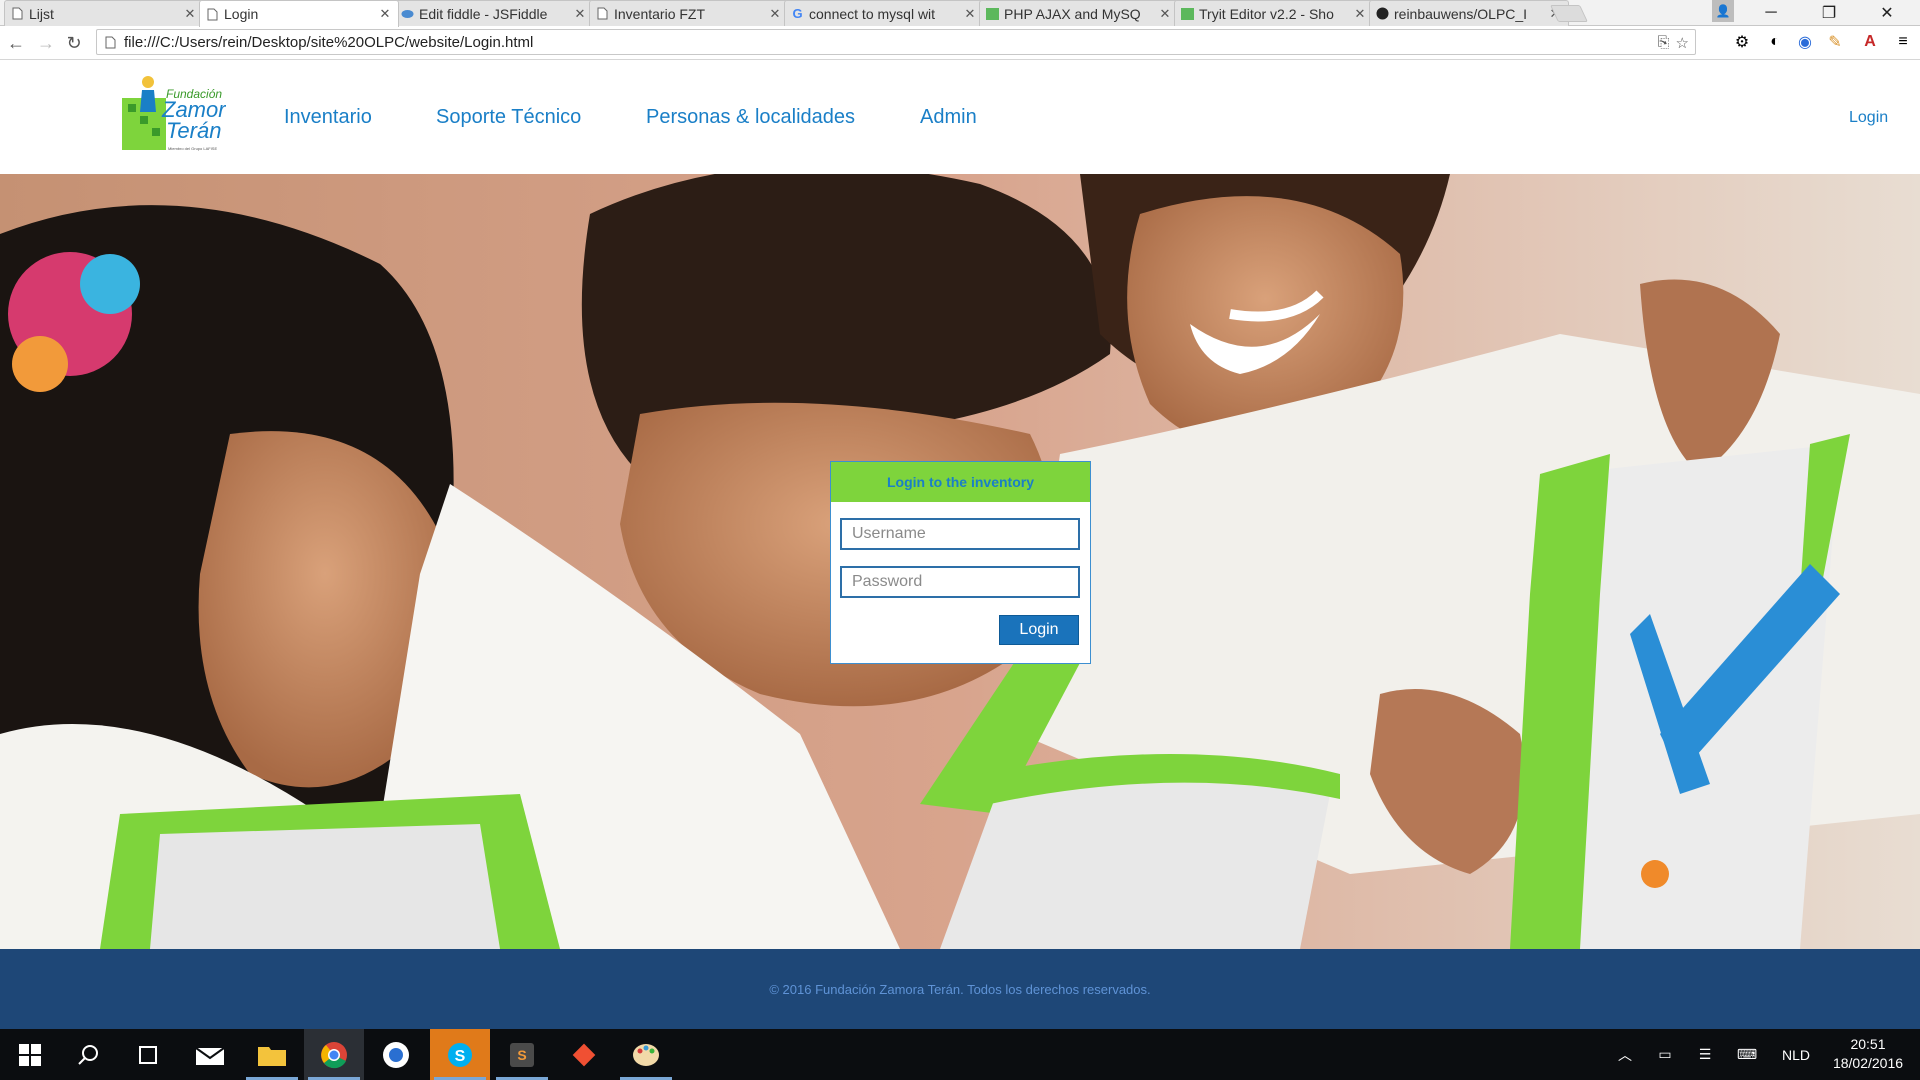 The height and width of the screenshot is (1080, 1920). I want to click on forward-button: →, so click(46, 43).